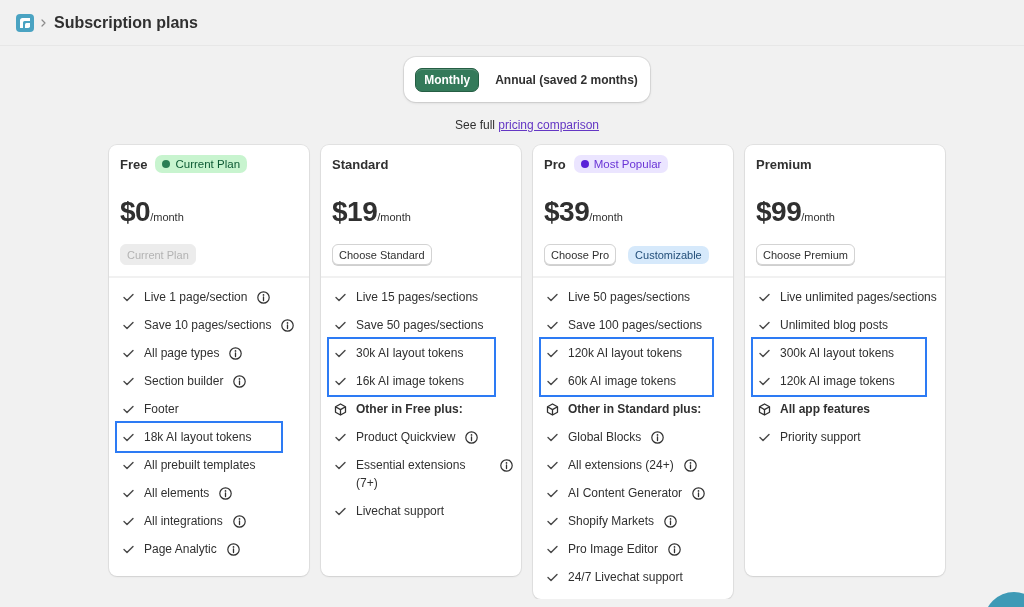 This screenshot has height=607, width=1024. What do you see at coordinates (779, 212) in the screenshot?
I see `plan-price: $99` at bounding box center [779, 212].